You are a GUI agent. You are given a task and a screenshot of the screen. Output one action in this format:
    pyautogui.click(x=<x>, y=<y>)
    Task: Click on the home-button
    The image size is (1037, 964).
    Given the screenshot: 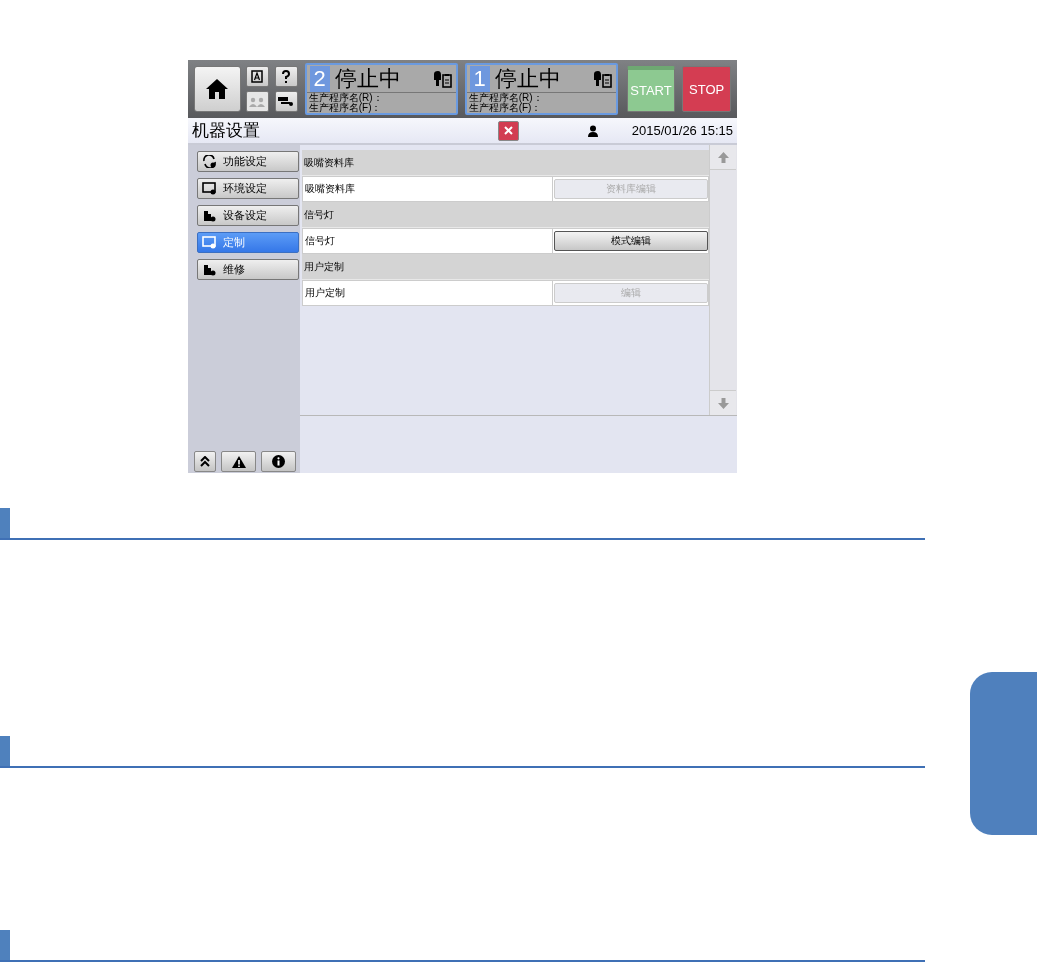 What is the action you would take?
    pyautogui.click(x=217, y=89)
    